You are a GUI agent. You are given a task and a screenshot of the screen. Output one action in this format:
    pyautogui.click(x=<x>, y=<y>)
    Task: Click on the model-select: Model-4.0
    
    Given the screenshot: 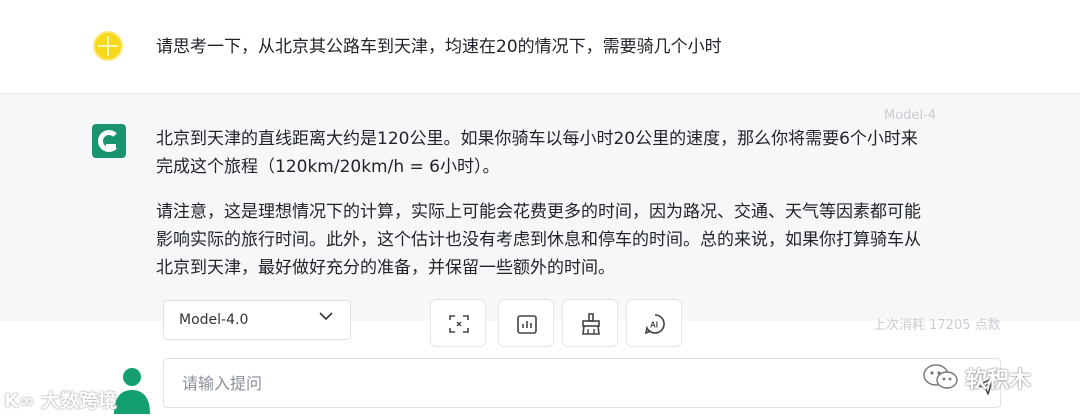 What is the action you would take?
    pyautogui.click(x=257, y=320)
    